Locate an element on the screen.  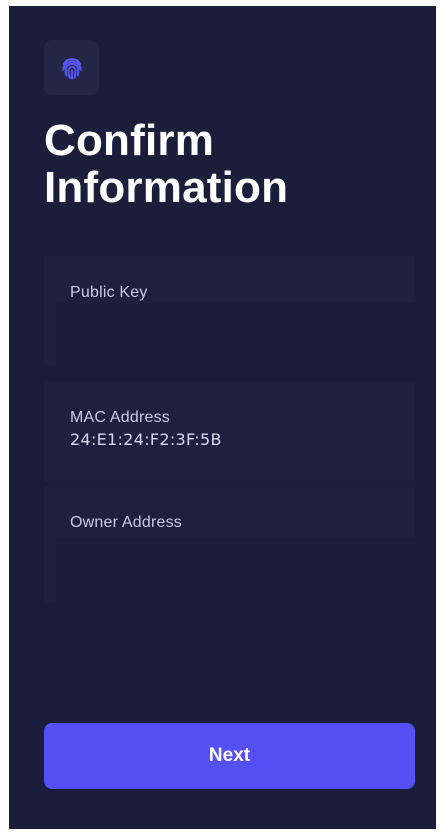
public-key-field: Public Key is located at coordinates (229, 311).